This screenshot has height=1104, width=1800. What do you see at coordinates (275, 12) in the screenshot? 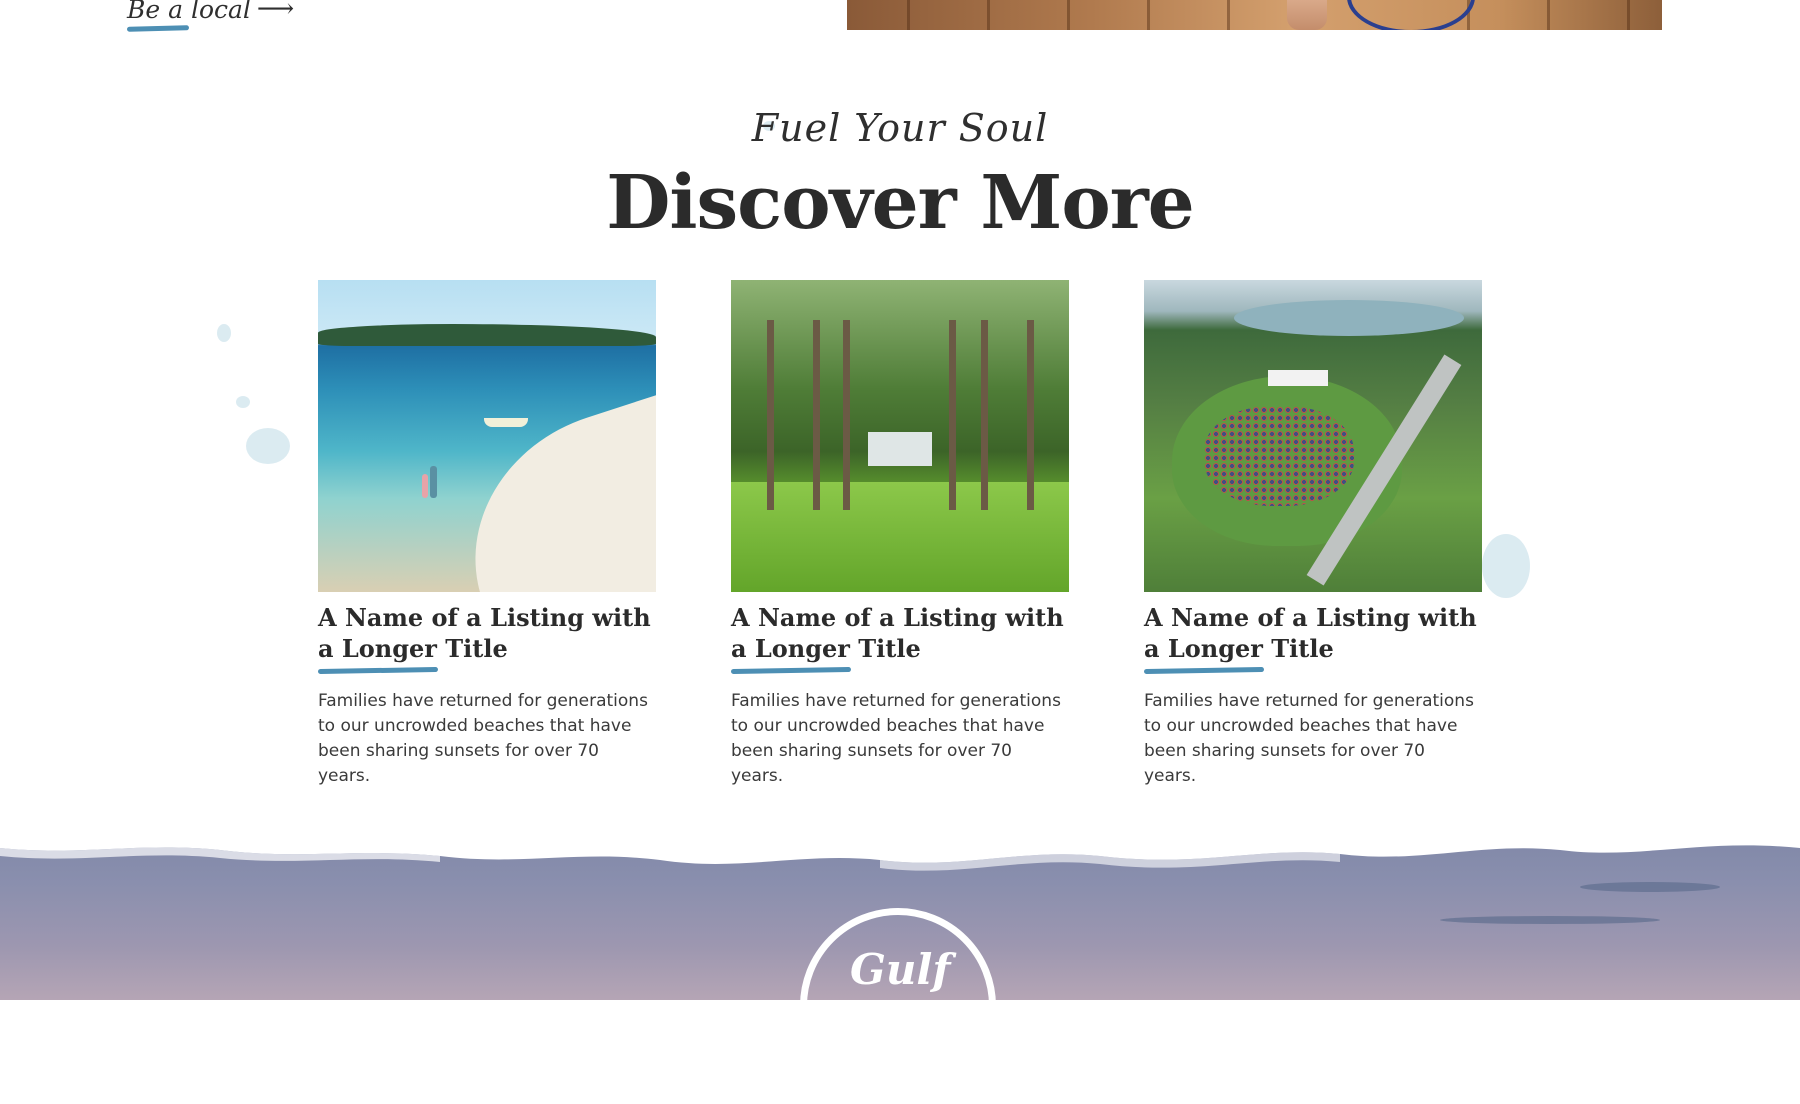
I see `arrow-right-icon: ⟶` at bounding box center [275, 12].